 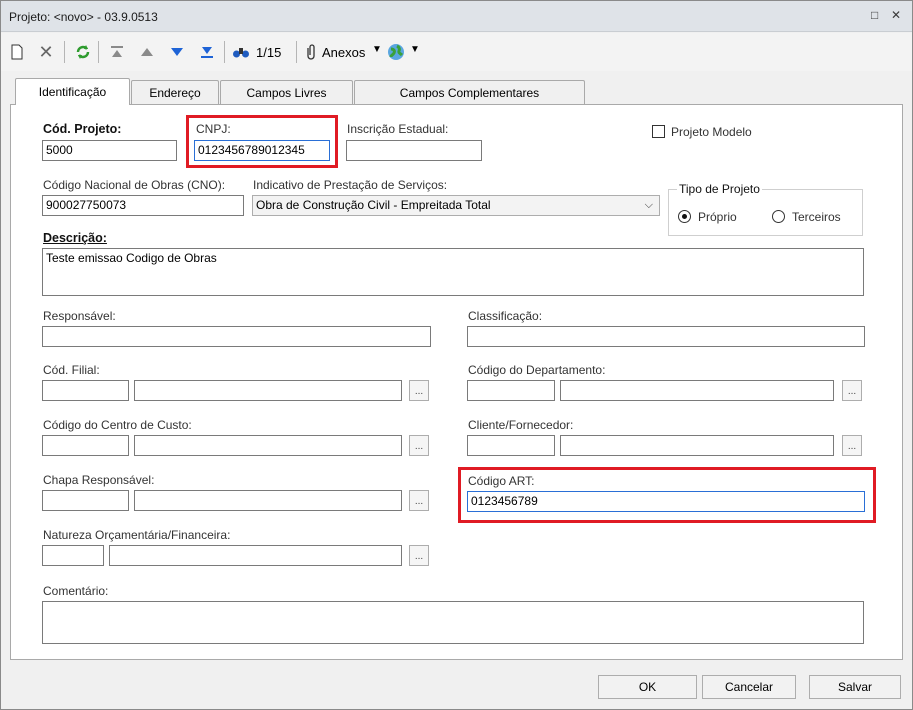 What do you see at coordinates (719, 189) in the screenshot?
I see `tipo-projeto-label: Tipo de Projeto` at bounding box center [719, 189].